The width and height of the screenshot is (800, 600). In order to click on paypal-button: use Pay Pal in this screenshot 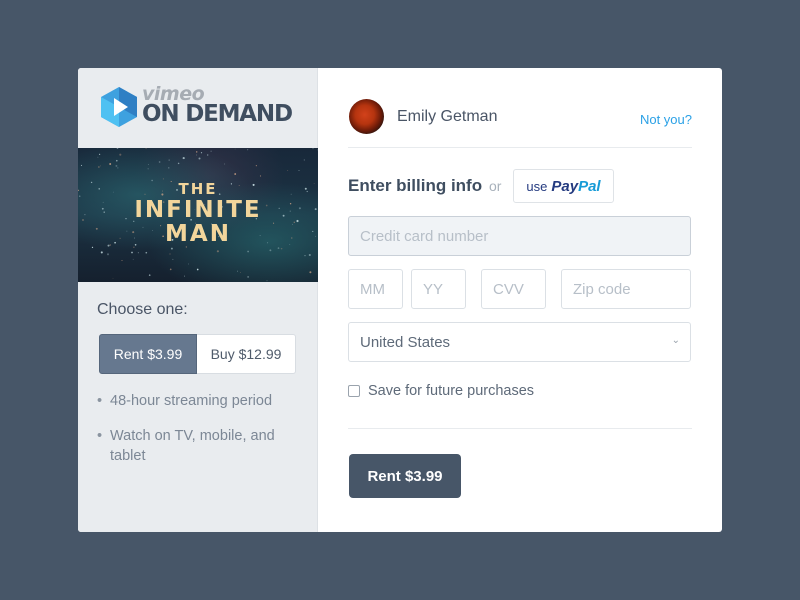, I will do `click(563, 186)`.